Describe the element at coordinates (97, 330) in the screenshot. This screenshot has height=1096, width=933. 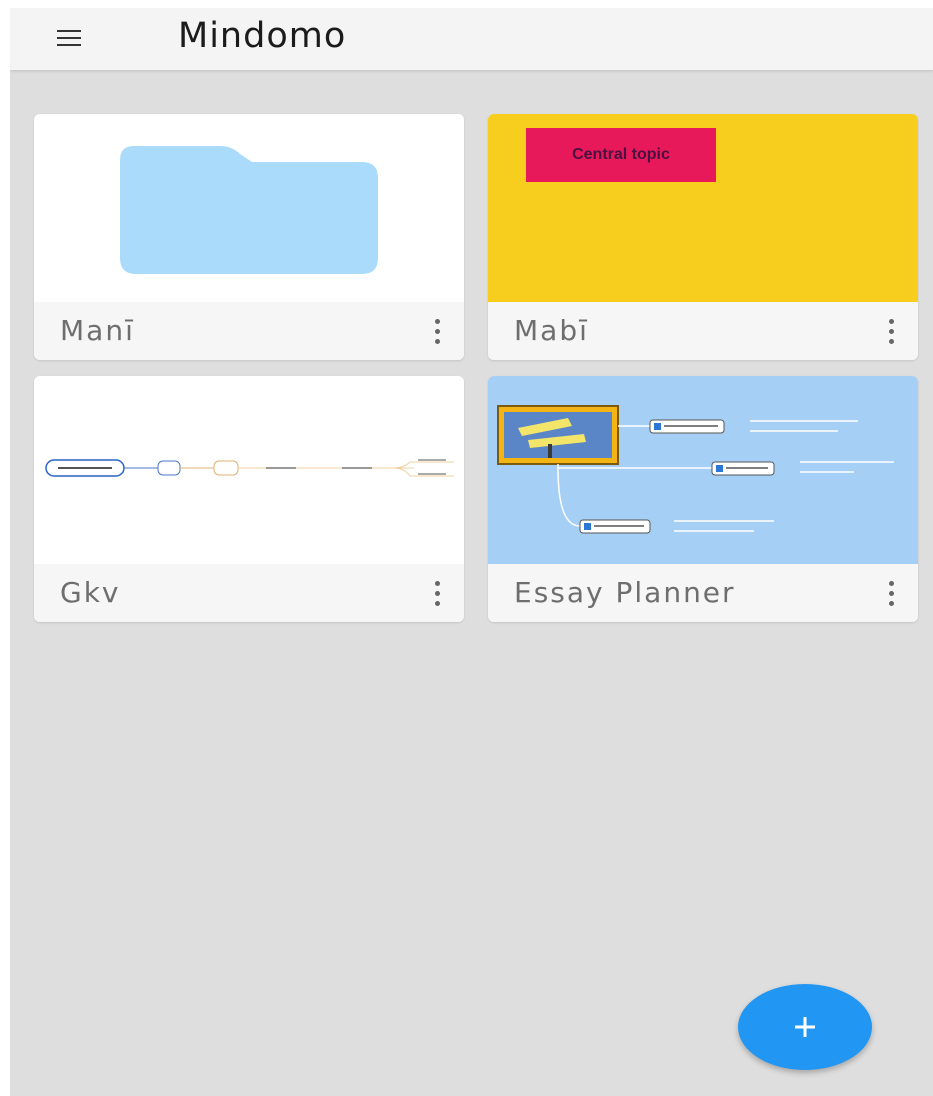
I see `card-title: Manī` at that location.